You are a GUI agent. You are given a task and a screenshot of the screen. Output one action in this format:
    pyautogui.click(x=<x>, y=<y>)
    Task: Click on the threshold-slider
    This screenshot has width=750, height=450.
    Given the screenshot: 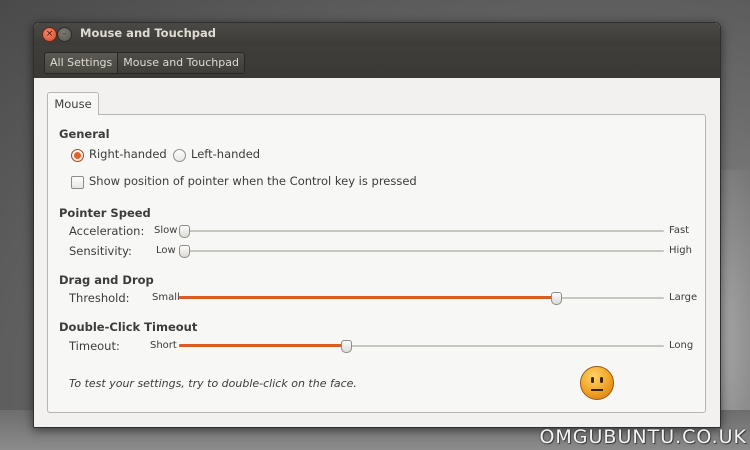 What is the action you would take?
    pyautogui.click(x=421, y=298)
    